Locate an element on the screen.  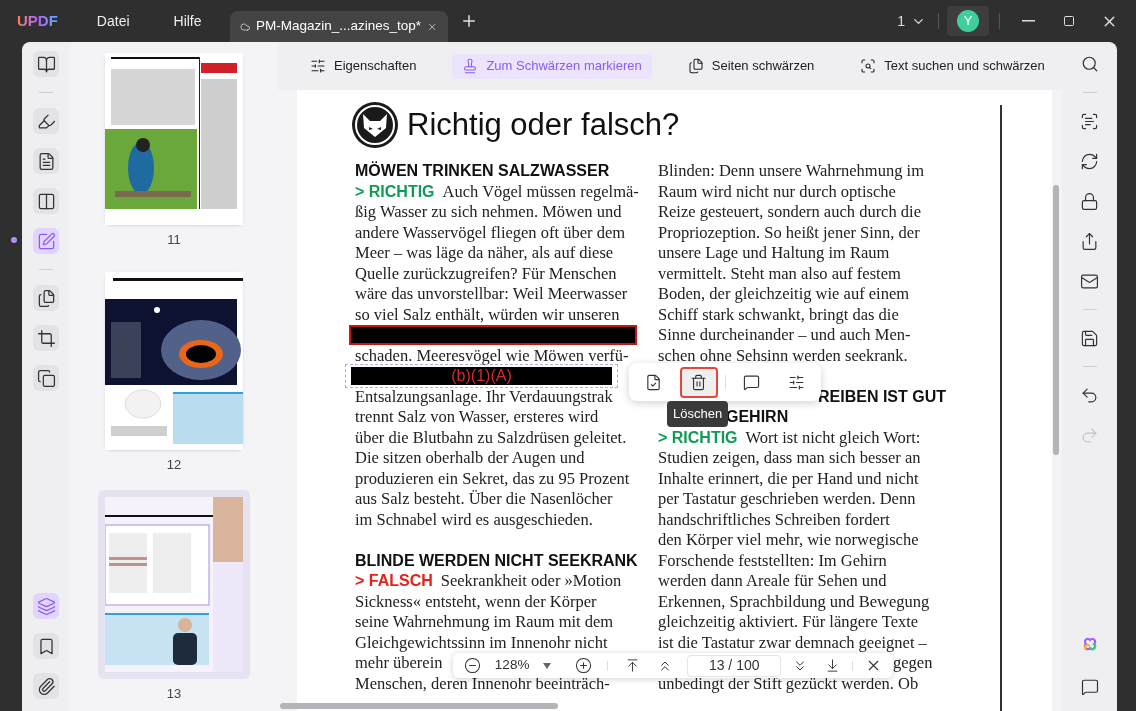
verdict-line: > RICHTIG Wort ist nicht gleich Wort: is located at coordinates (789, 437).